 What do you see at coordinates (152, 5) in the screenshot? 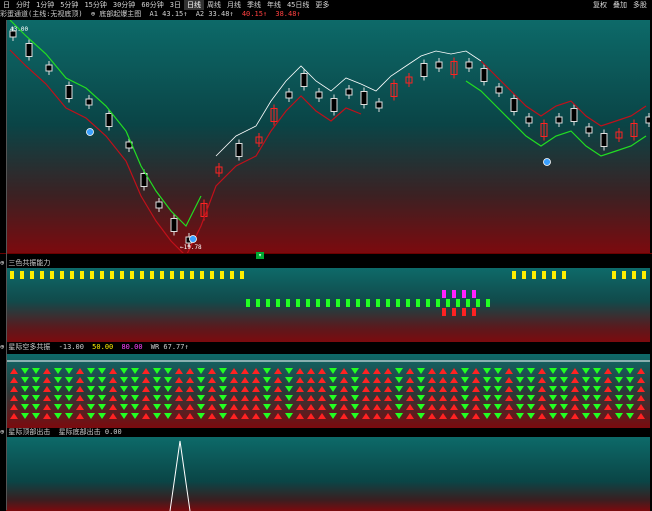
I see `timeframe-tab: 60分钟` at bounding box center [152, 5].